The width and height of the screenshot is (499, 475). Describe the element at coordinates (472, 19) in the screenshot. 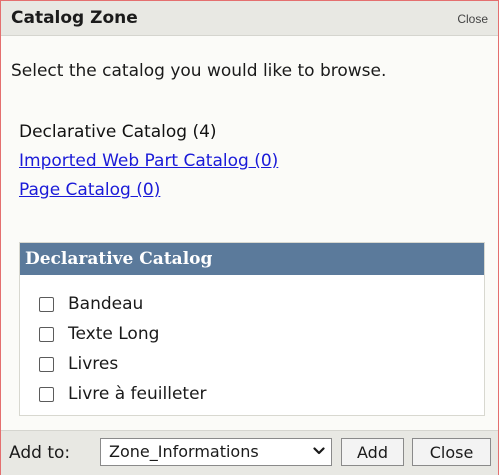

I see `close-link: Close` at that location.